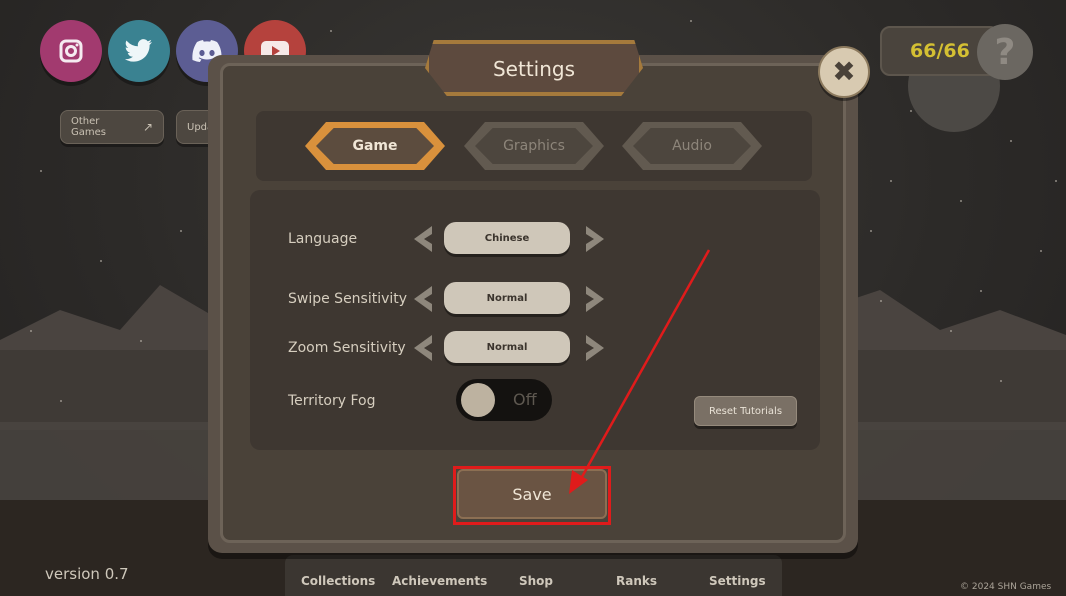 The width and height of the screenshot is (1066, 596). What do you see at coordinates (347, 348) in the screenshot?
I see `zoom-sensitivity-label: Zoom Sensitivity` at bounding box center [347, 348].